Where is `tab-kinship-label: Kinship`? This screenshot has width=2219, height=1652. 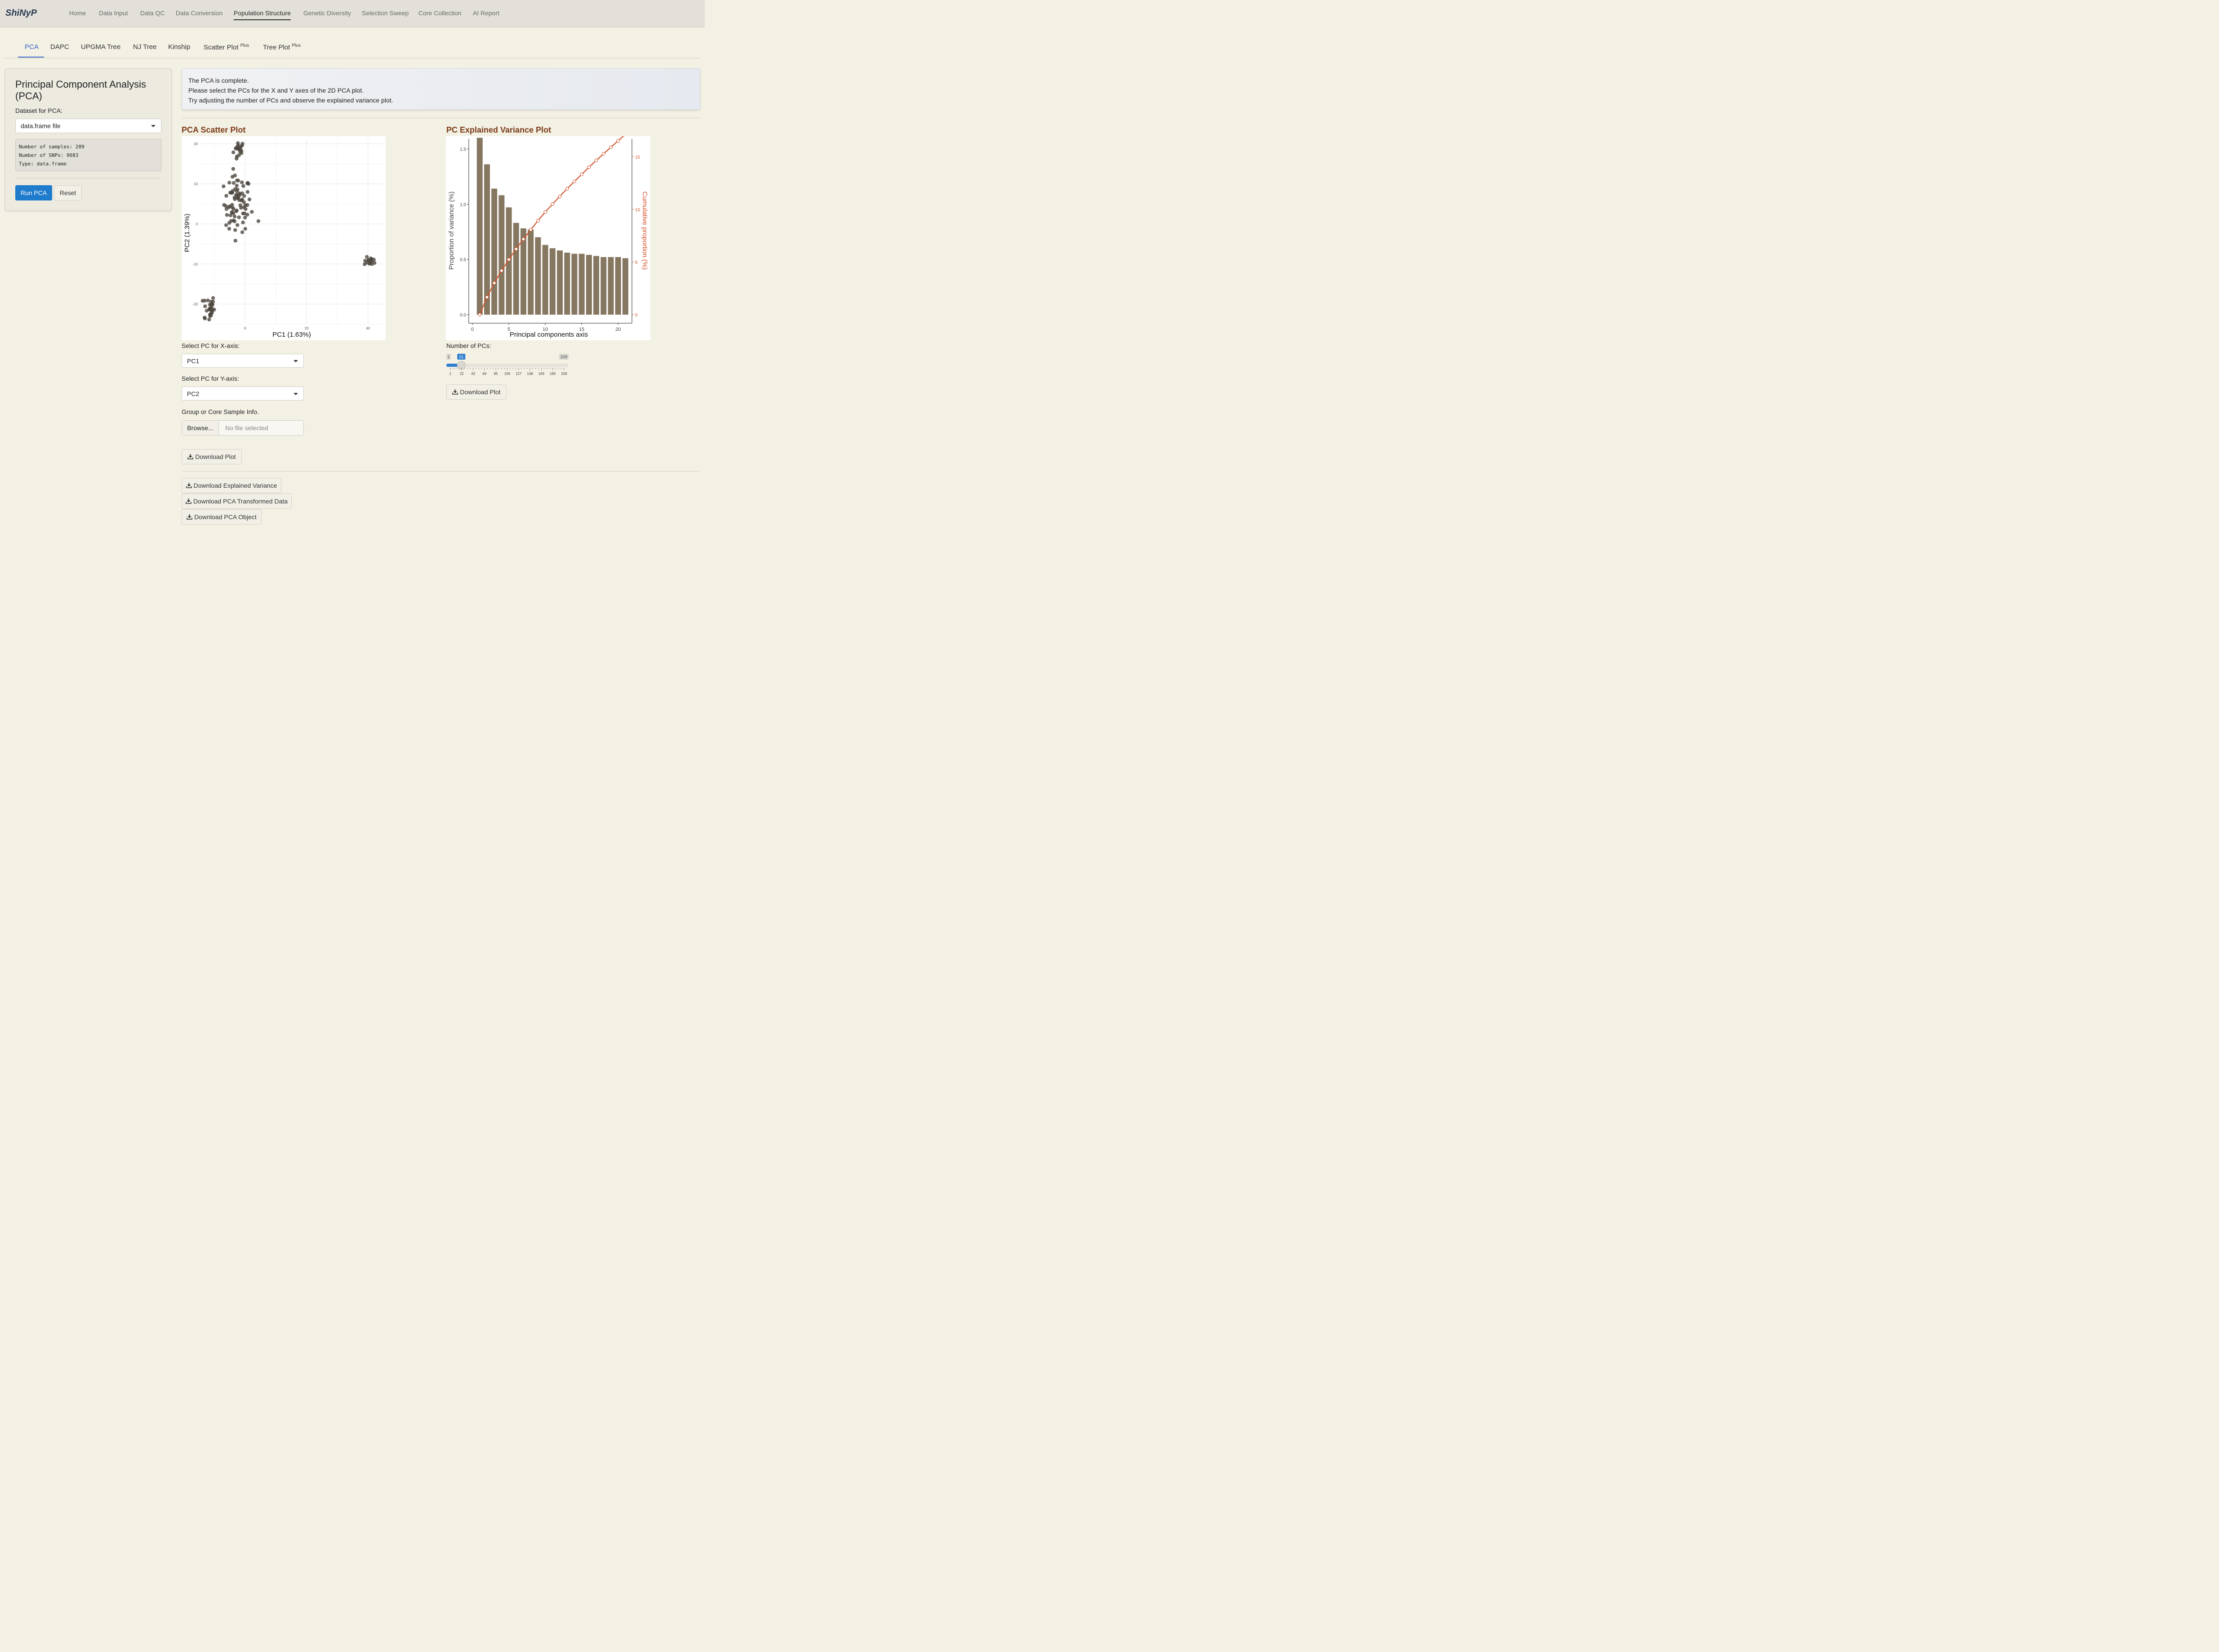 tab-kinship-label: Kinship is located at coordinates (179, 47).